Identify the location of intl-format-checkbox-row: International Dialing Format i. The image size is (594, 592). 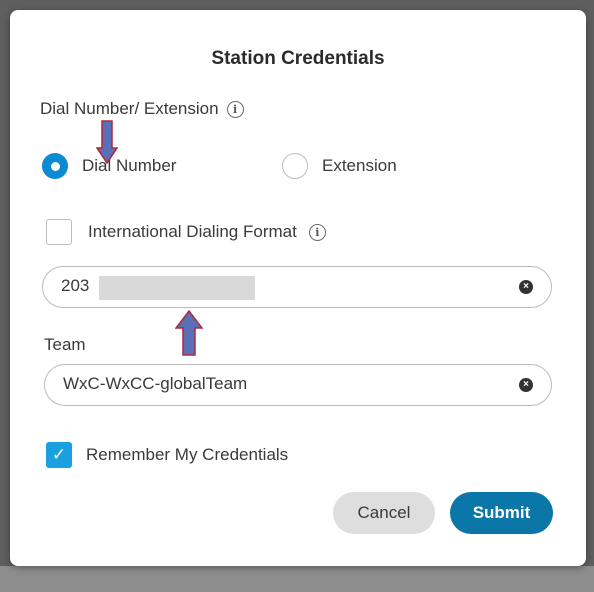
(186, 232).